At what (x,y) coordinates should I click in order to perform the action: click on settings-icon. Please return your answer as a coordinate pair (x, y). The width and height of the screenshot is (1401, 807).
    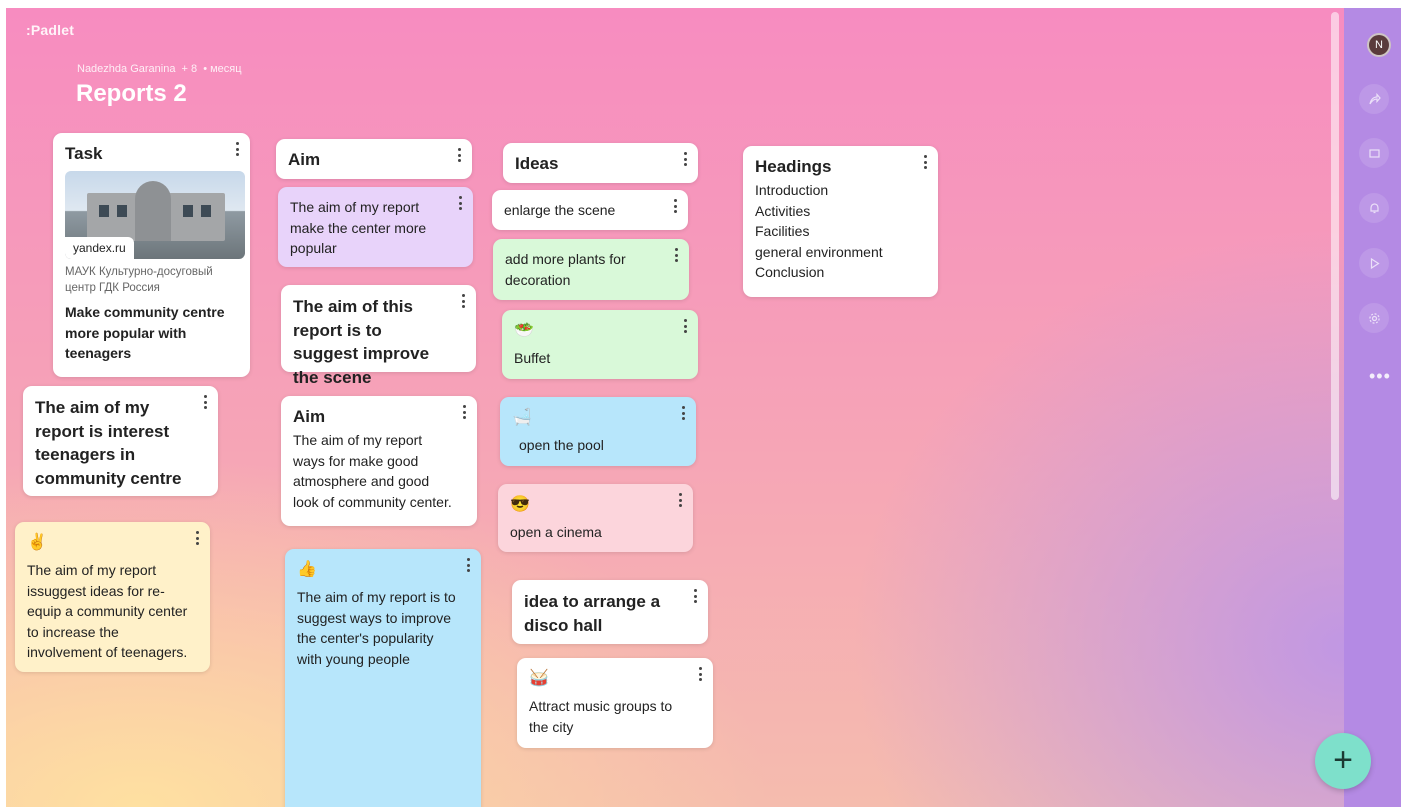
    Looking at the image, I should click on (1374, 318).